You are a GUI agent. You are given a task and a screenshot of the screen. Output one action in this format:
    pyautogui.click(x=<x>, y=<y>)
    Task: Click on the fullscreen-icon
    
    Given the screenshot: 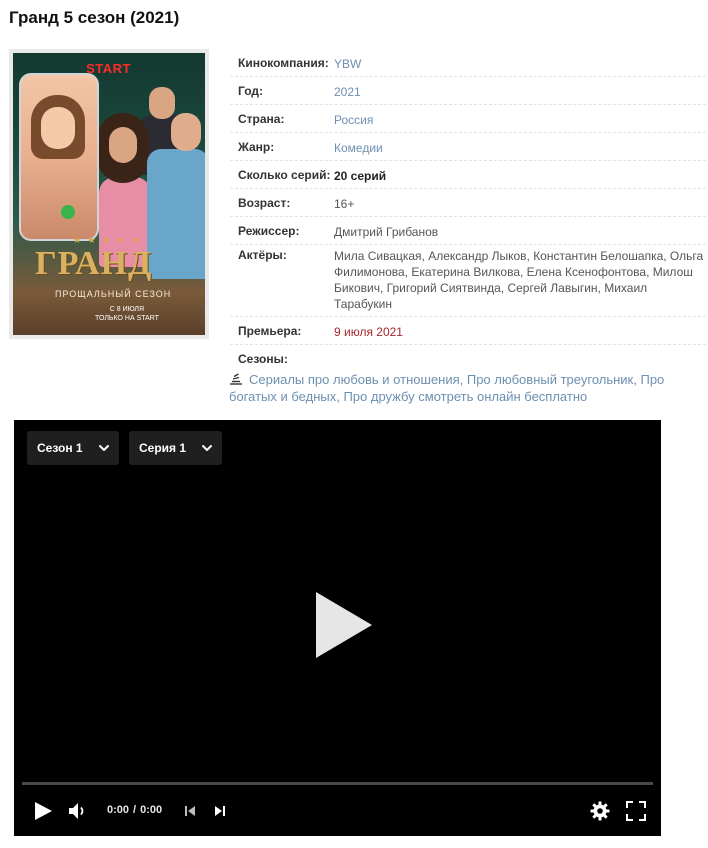 What is the action you would take?
    pyautogui.click(x=636, y=811)
    